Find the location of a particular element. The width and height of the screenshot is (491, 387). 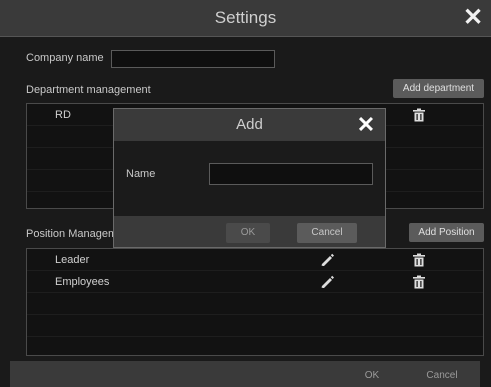

cancel-button: Cancel is located at coordinates (442, 376).